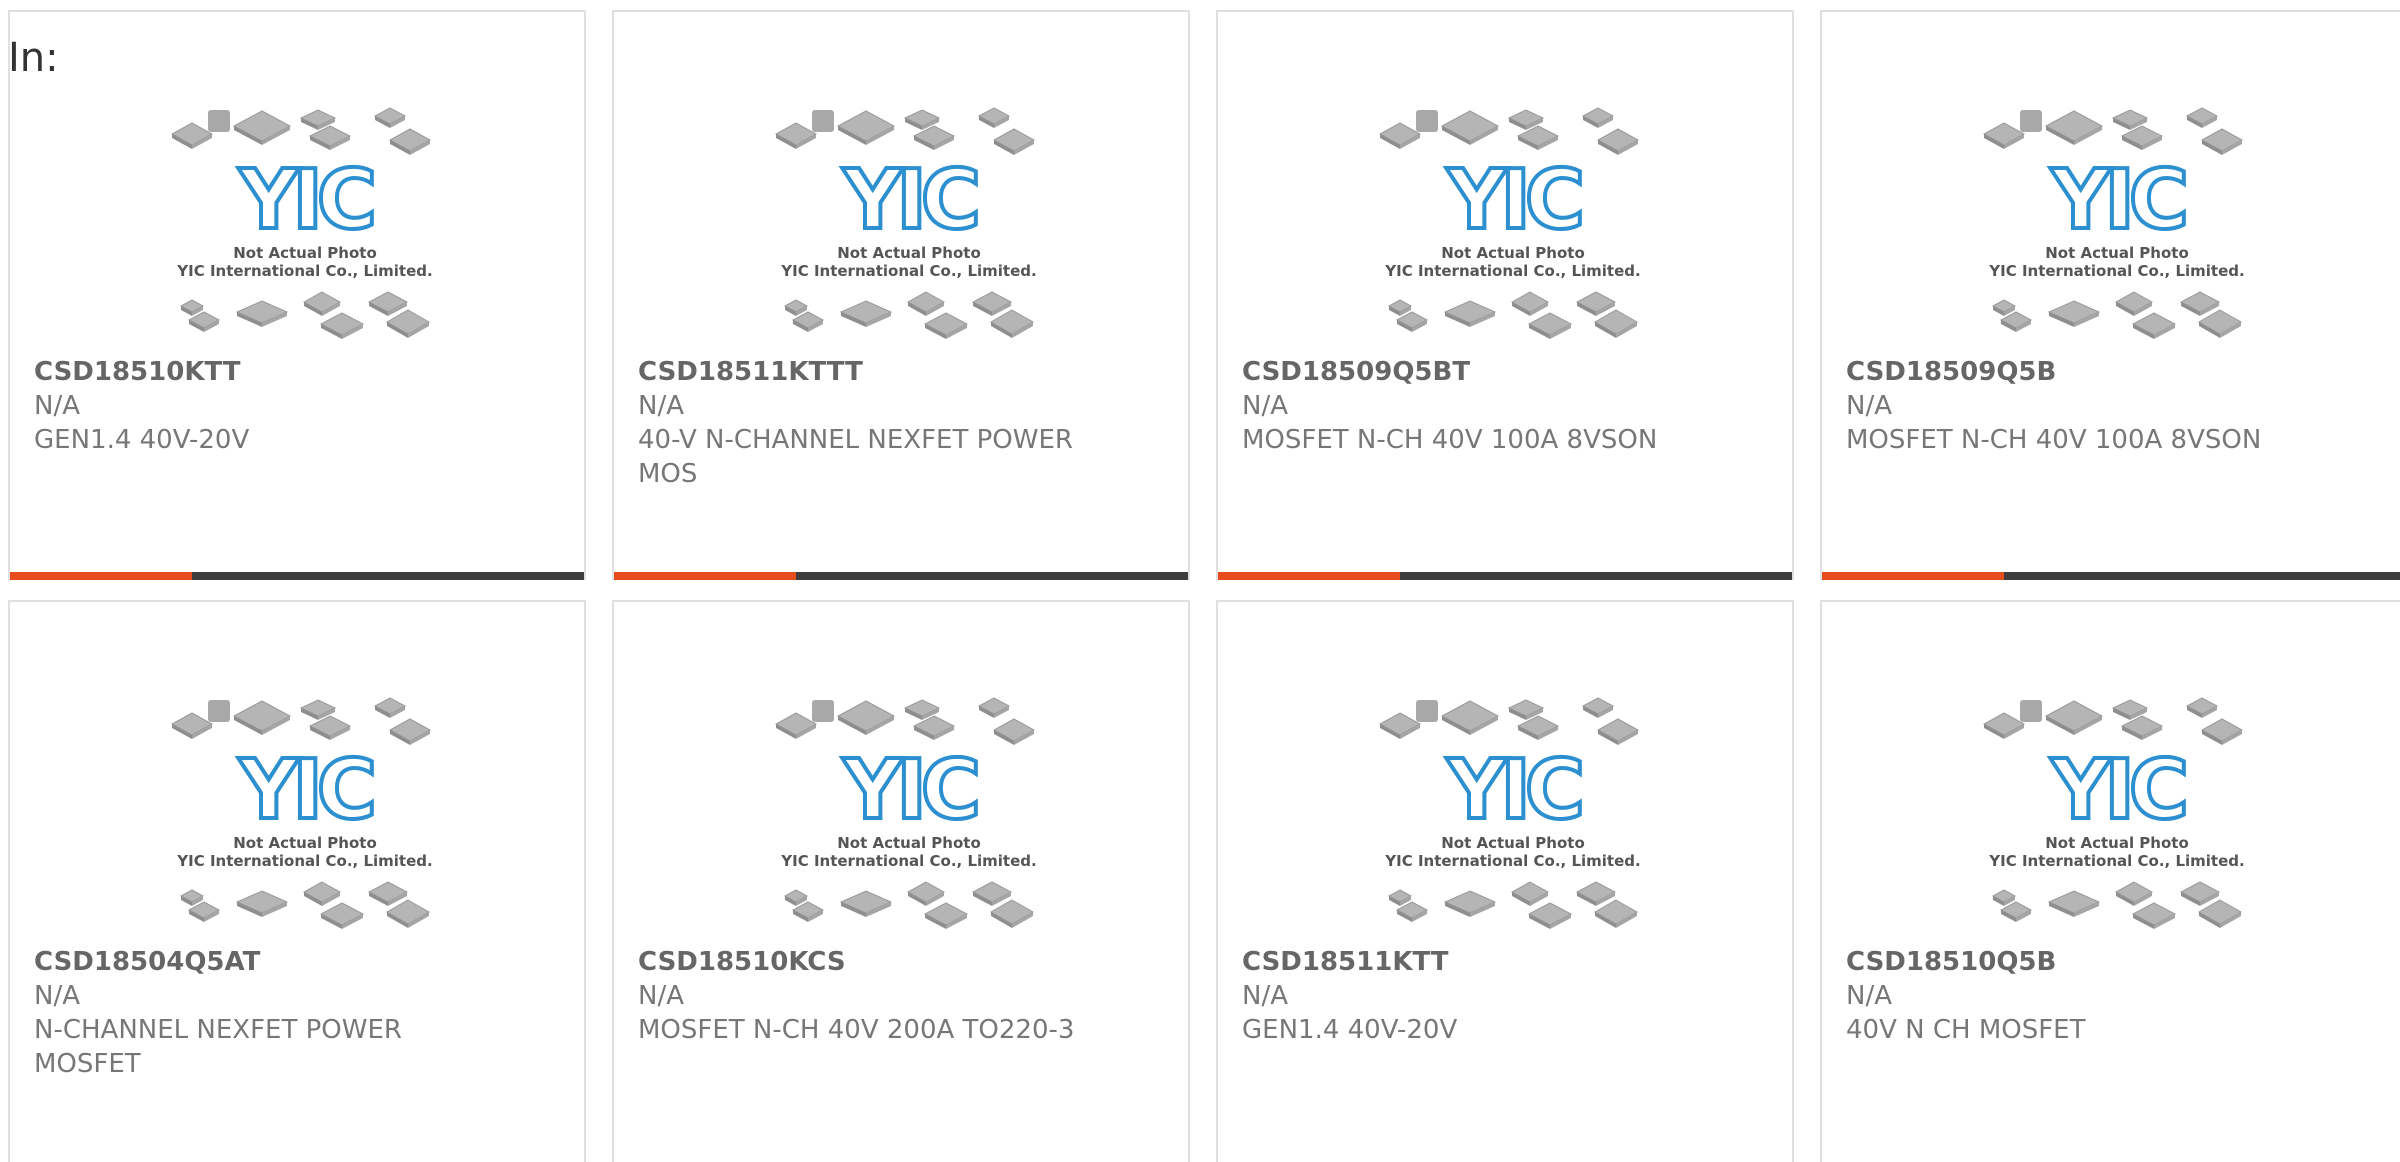 The height and width of the screenshot is (1162, 2400). I want to click on product-description: MOSFET N-CH 40V 200A TO220-3, so click(856, 1030).